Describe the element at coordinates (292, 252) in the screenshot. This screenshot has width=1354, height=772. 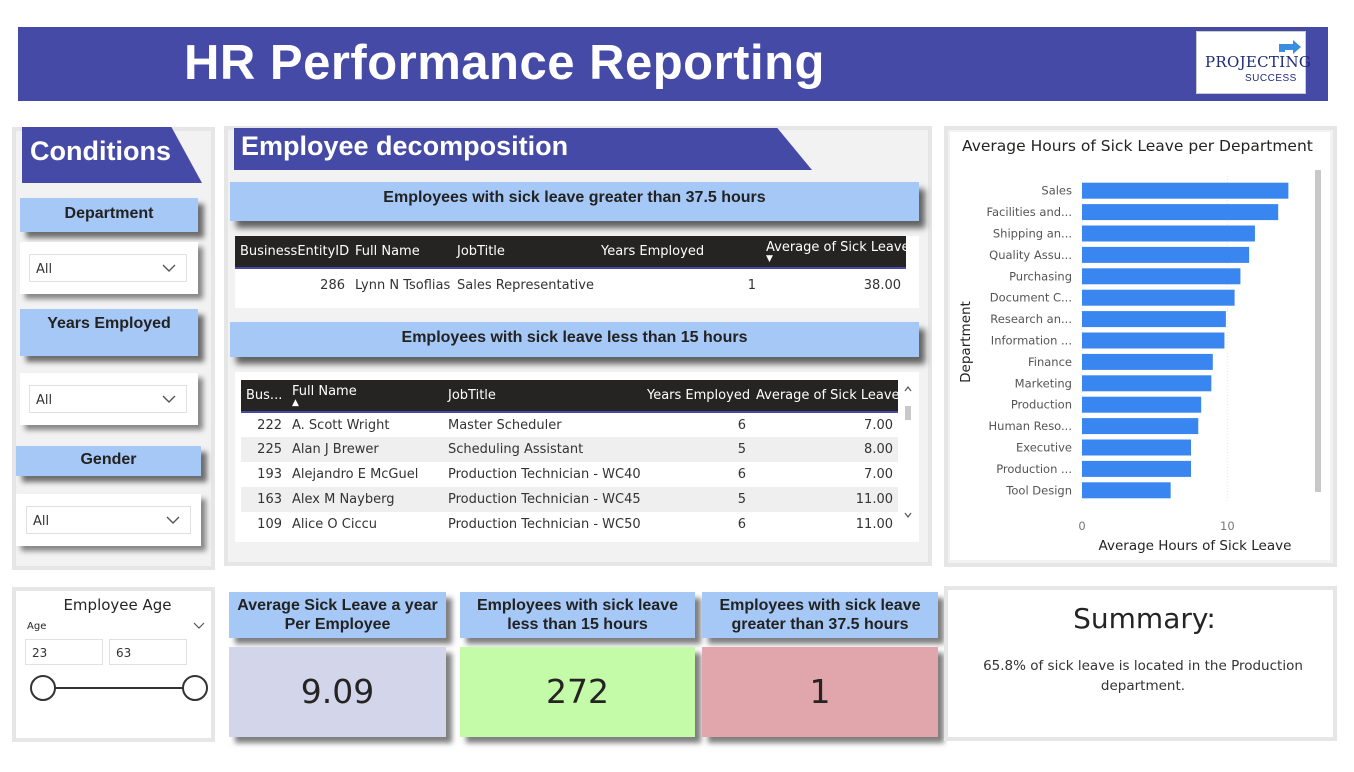
I see `column-header: BusinessEntityID` at that location.